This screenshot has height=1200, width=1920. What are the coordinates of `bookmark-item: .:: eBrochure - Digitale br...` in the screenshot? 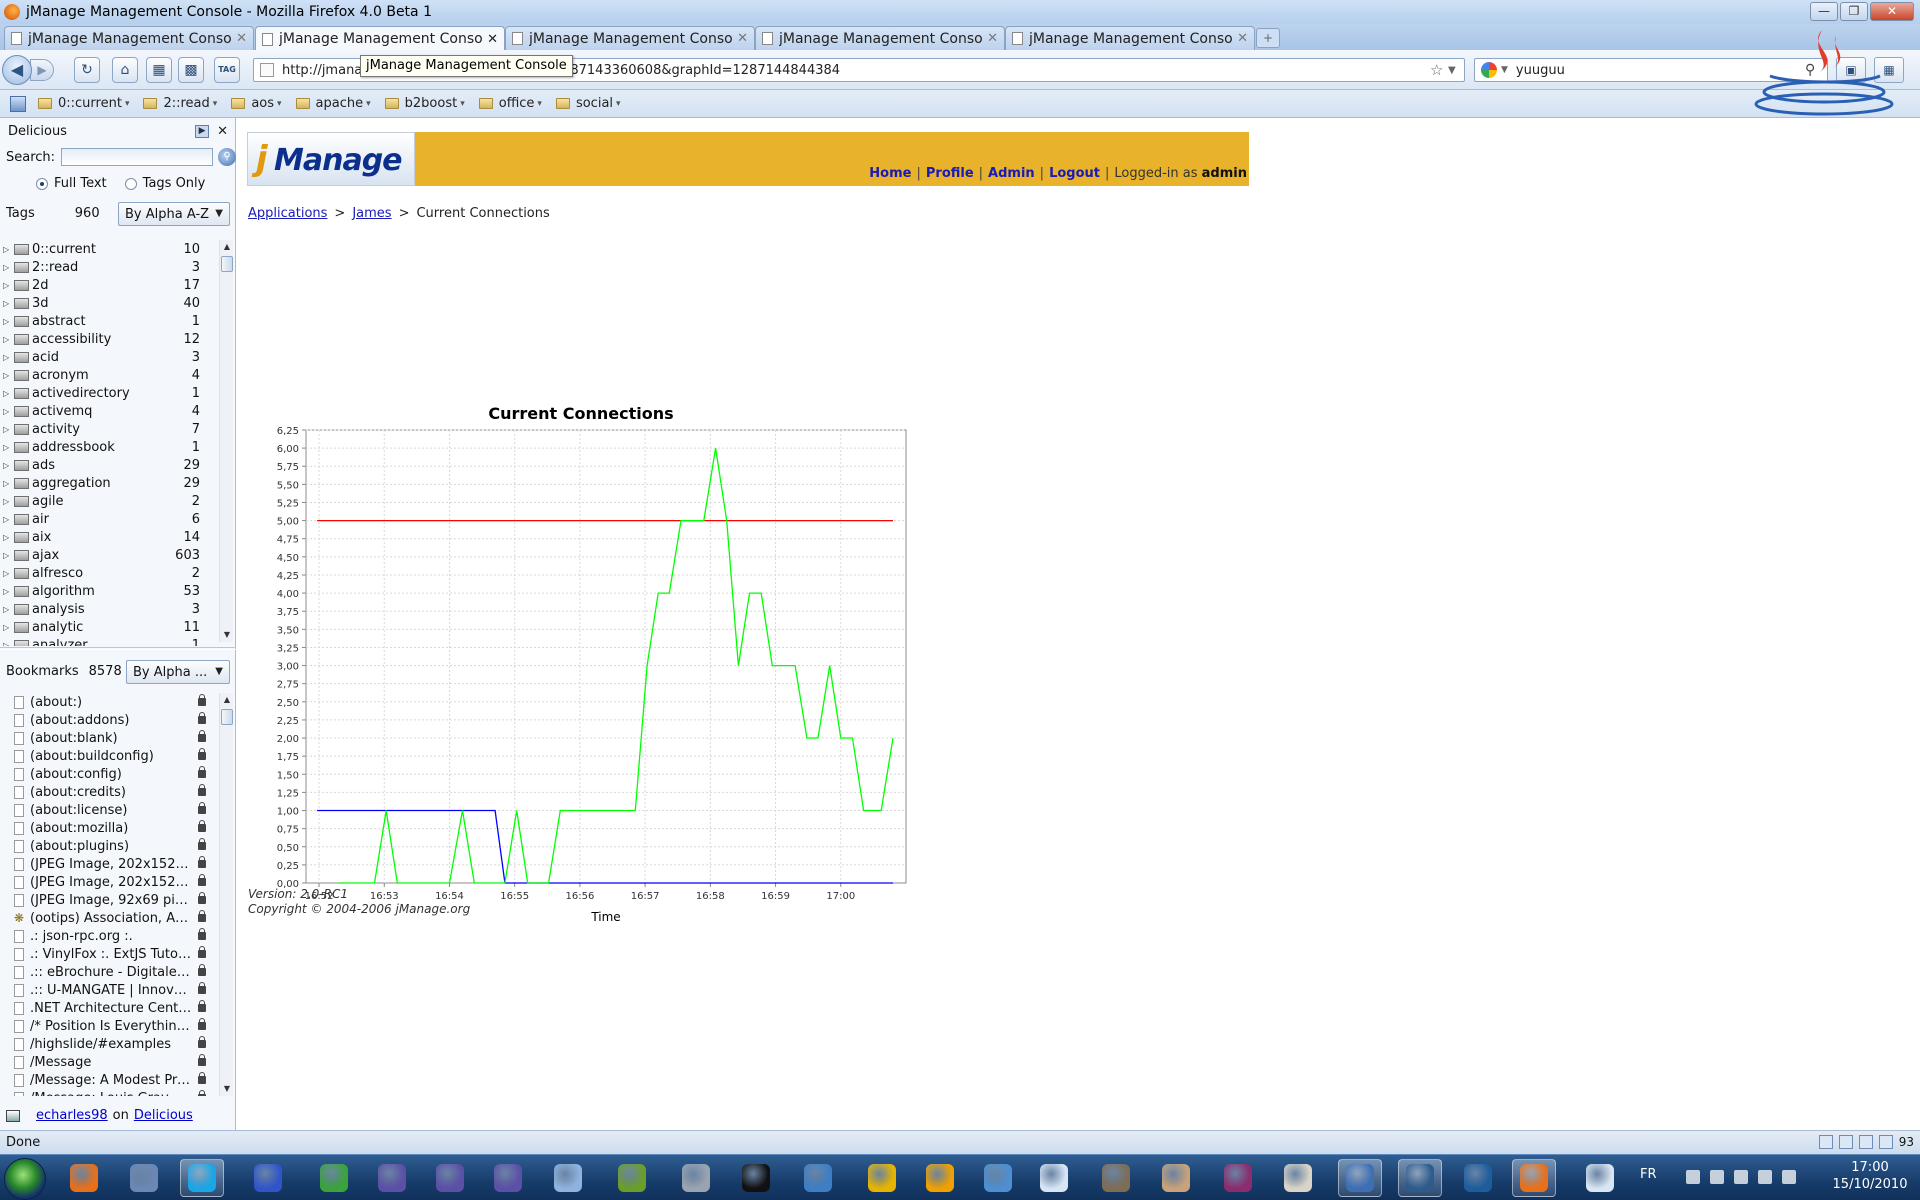 It's located at (111, 972).